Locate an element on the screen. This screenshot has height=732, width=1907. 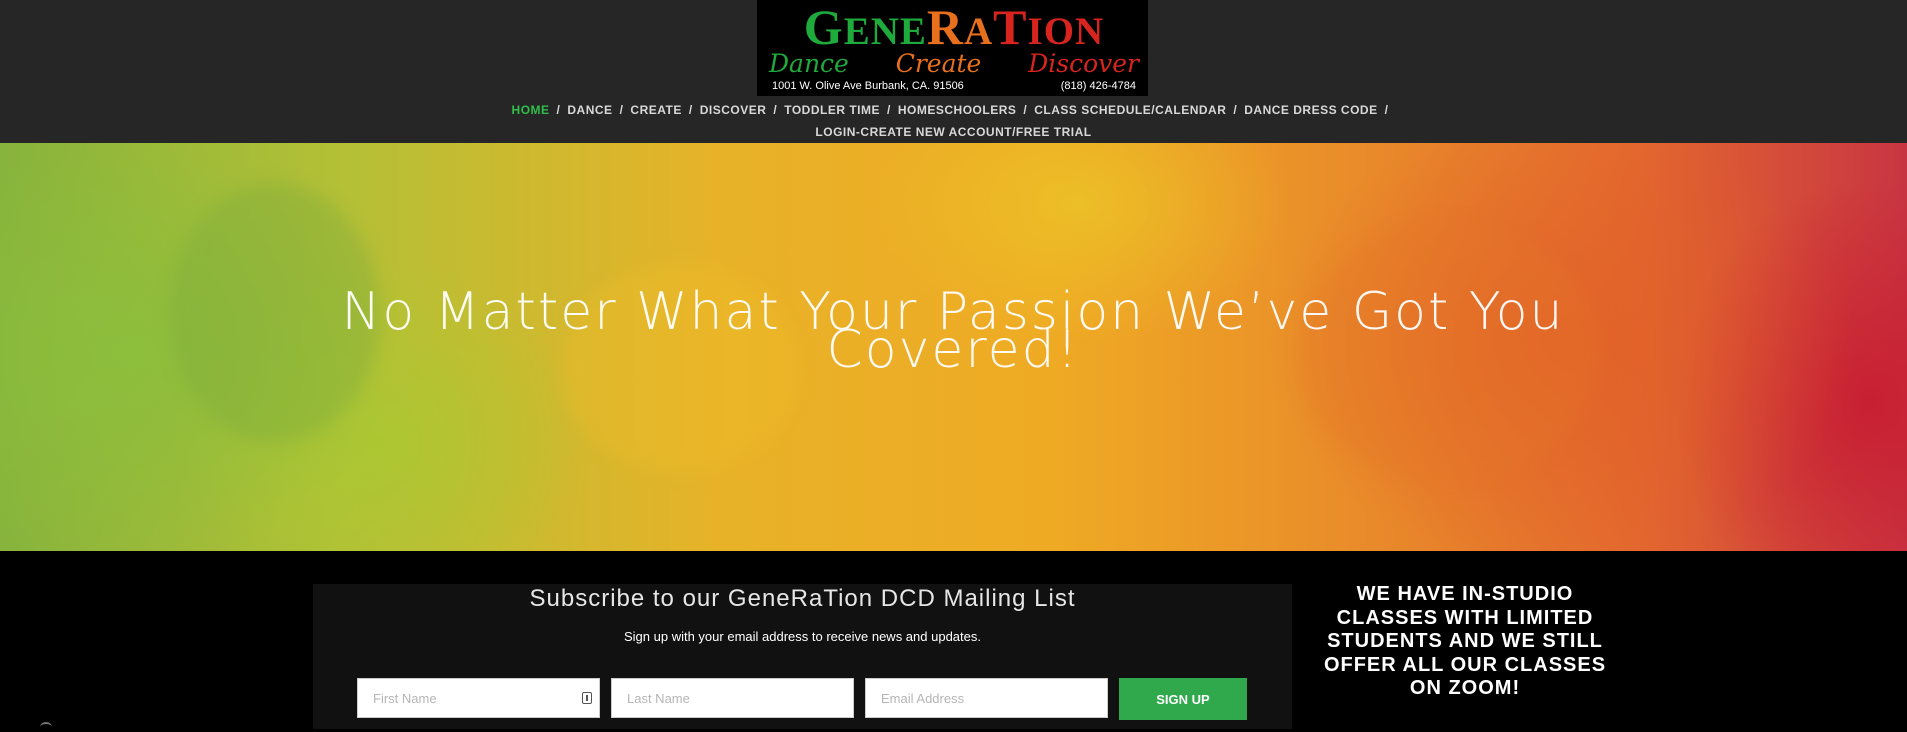
logo-letter: R is located at coordinates (945, 27).